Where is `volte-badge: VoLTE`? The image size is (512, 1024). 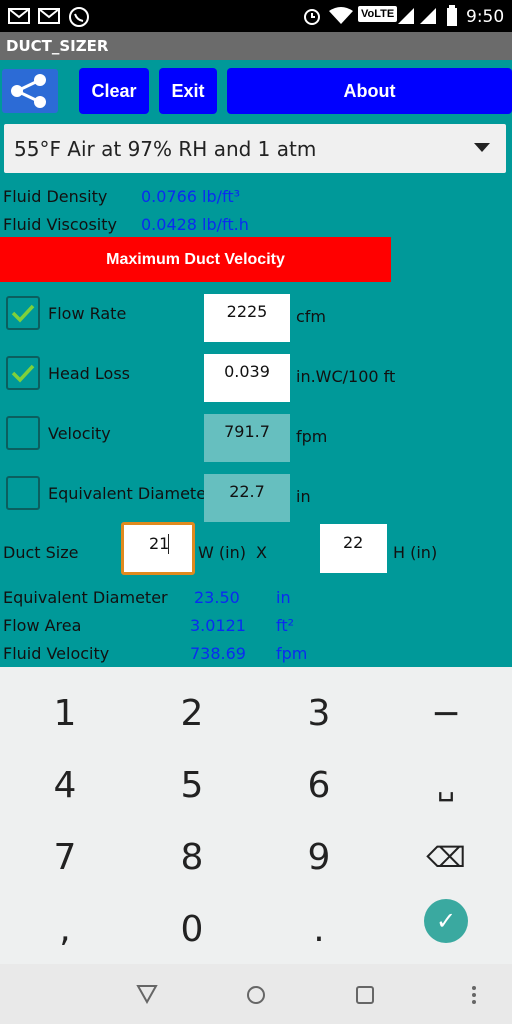
volte-badge: VoLTE is located at coordinates (378, 14).